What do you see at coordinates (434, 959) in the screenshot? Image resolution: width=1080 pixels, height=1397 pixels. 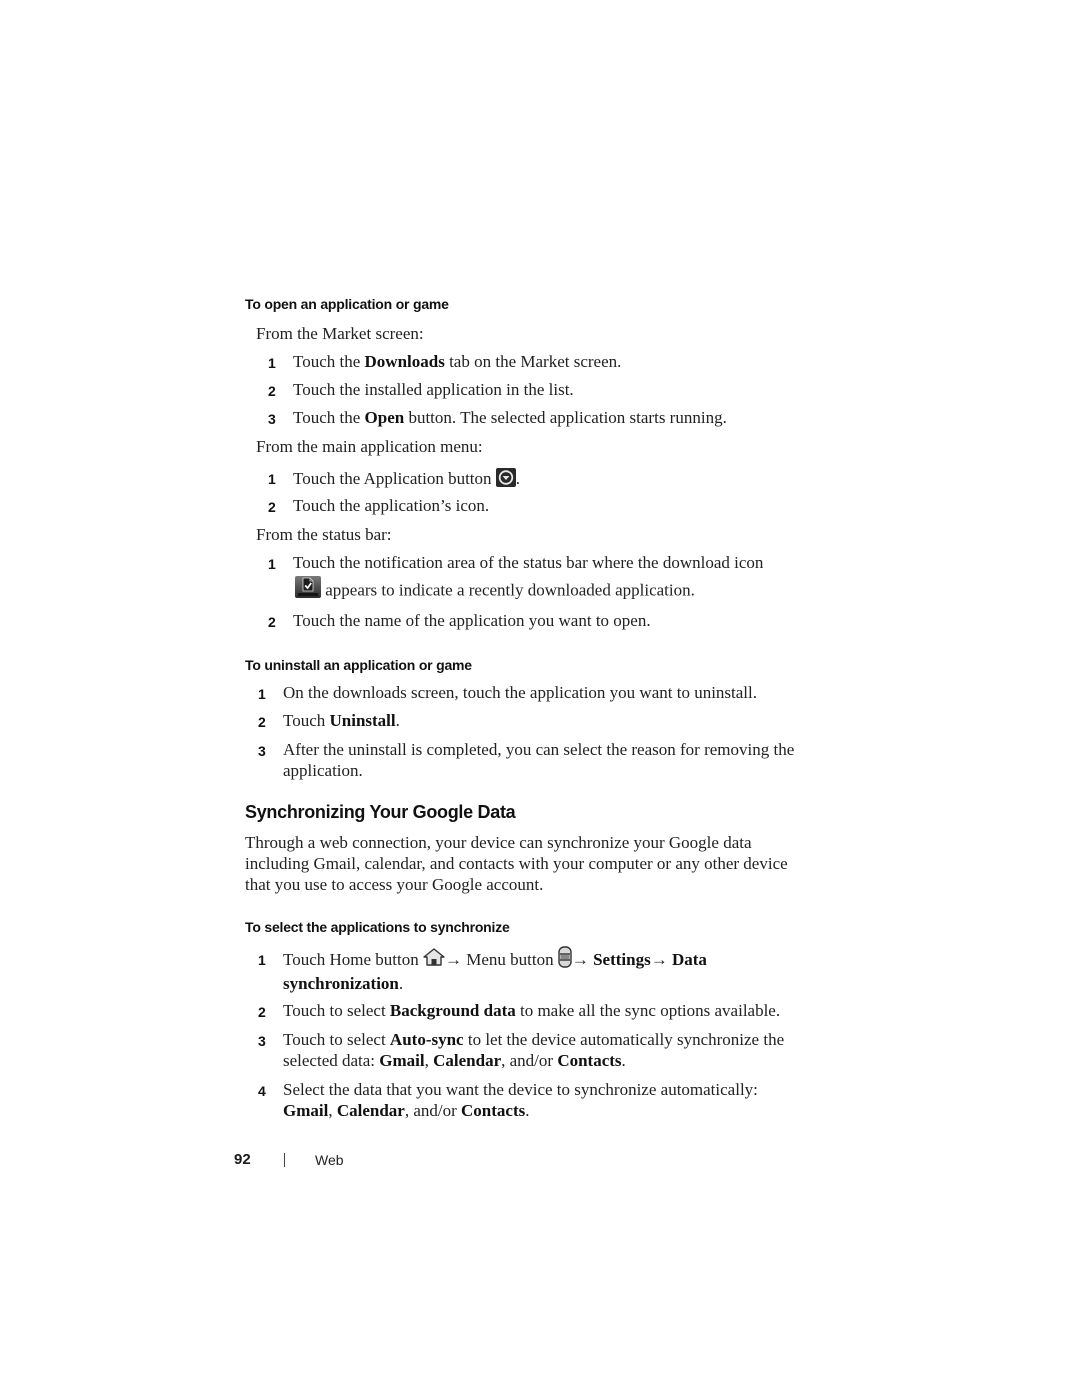 I see `home-icon` at bounding box center [434, 959].